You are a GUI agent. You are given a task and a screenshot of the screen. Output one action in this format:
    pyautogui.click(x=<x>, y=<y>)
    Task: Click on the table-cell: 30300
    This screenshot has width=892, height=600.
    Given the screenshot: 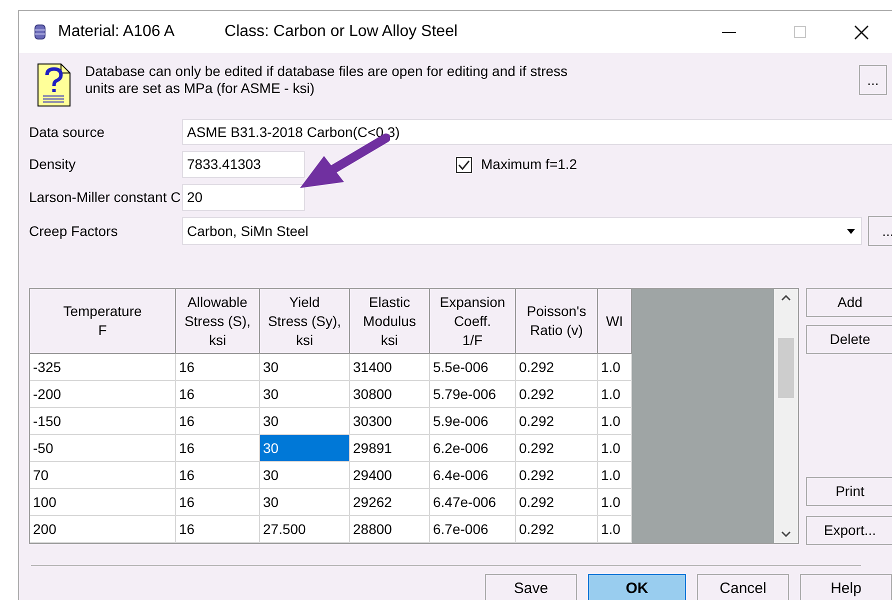 What is the action you would take?
    pyautogui.click(x=390, y=422)
    